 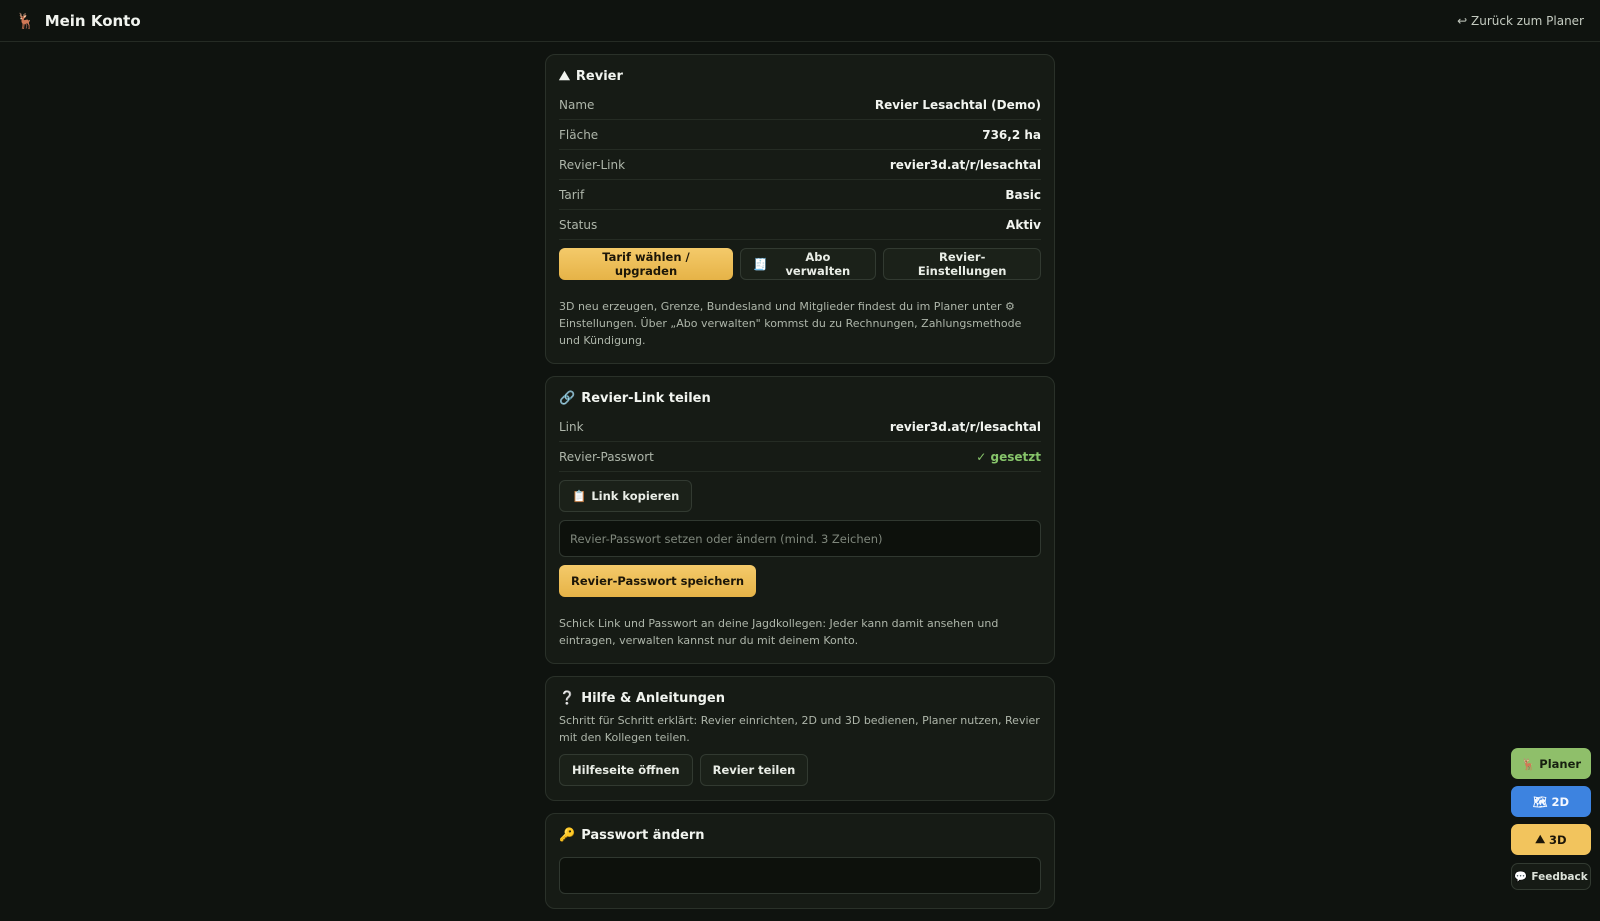 I want to click on link-icon: 🔗, so click(x=567, y=398).